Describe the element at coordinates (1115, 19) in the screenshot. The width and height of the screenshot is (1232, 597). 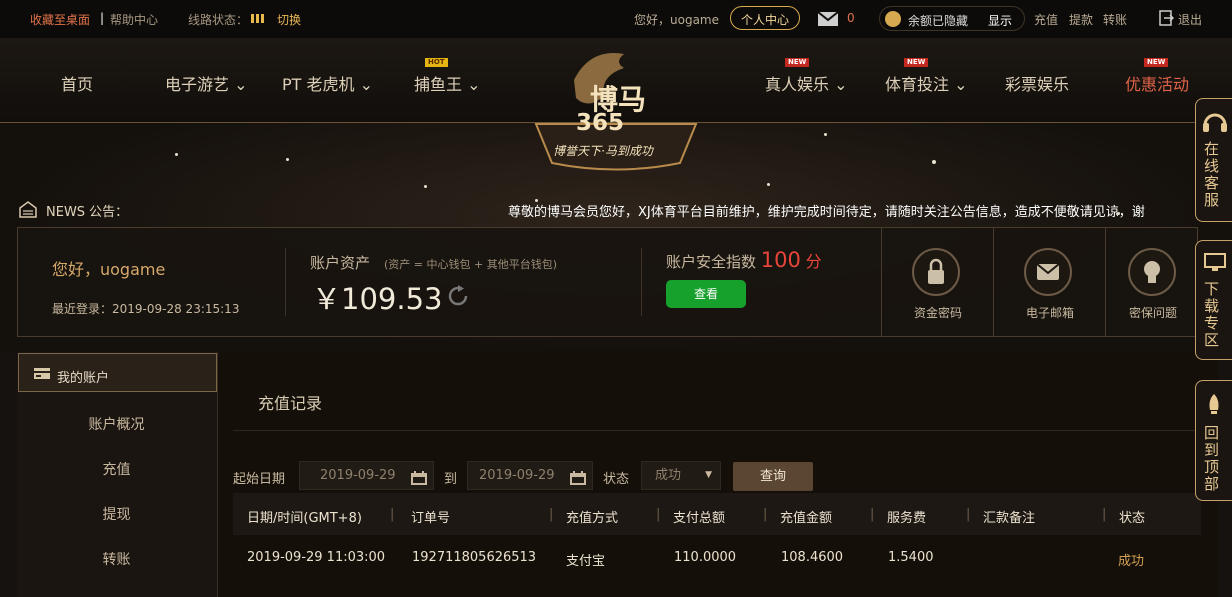
I see `transfer-link: 转账` at that location.